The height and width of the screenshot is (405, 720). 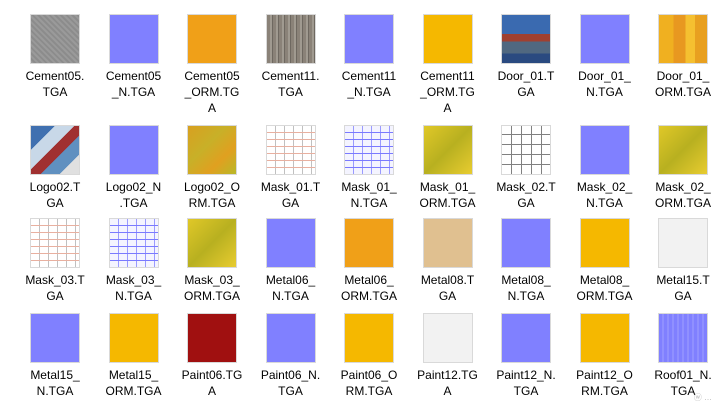 I want to click on file-item: Mask_01_ N.TGA, so click(x=369, y=168).